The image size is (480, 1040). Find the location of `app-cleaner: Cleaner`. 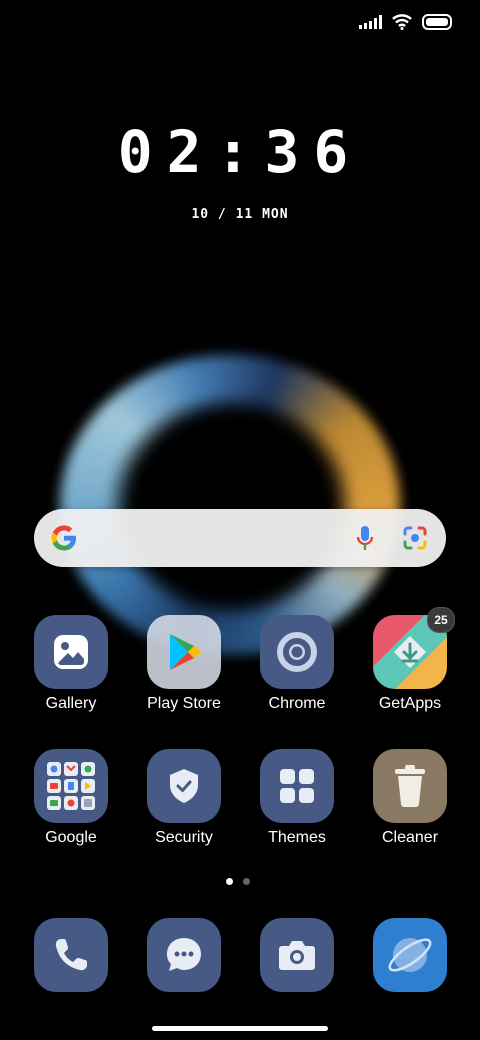

app-cleaner: Cleaner is located at coordinates (410, 798).